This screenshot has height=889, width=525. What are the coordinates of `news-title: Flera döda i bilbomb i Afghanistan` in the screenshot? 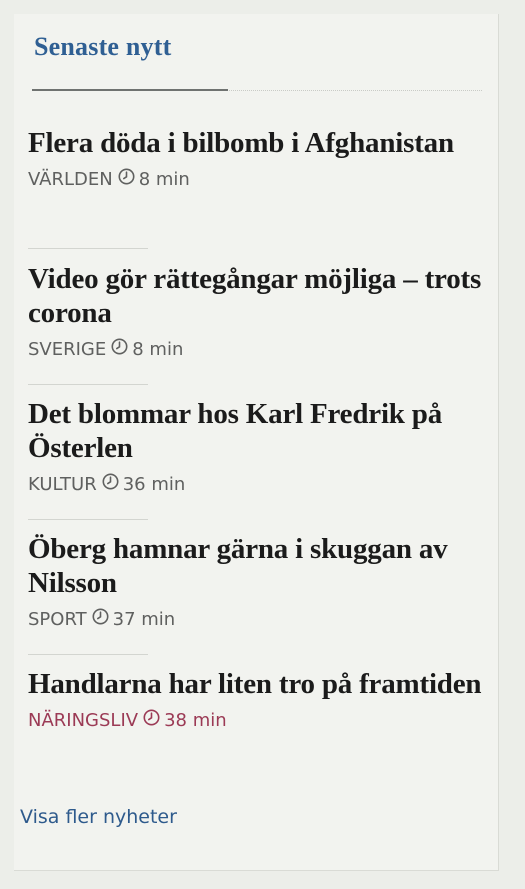 It's located at (256, 143).